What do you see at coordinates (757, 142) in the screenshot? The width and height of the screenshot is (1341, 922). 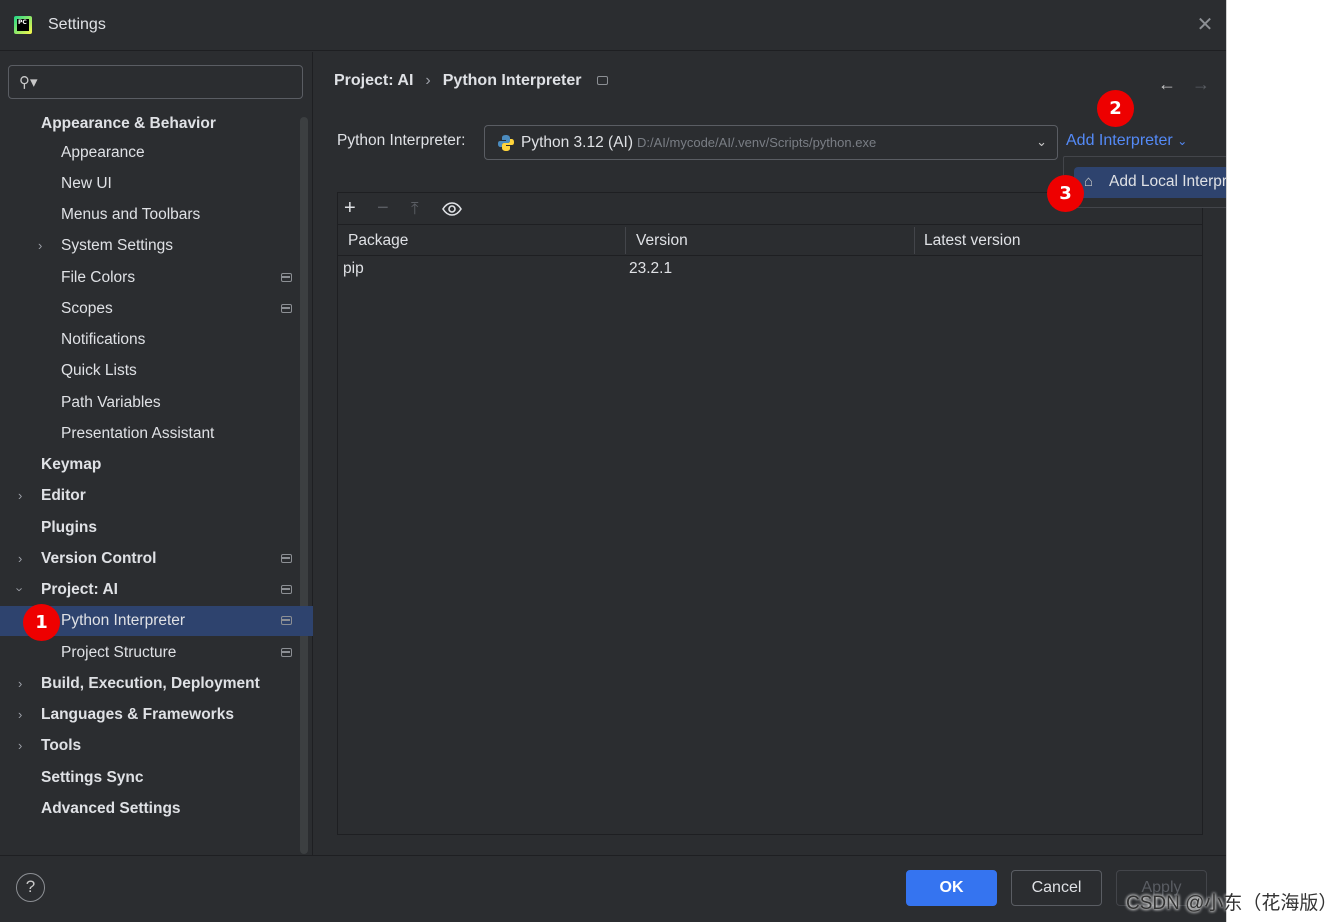 I see `interpreter-path: D:/AI/mycode/AI/.venv/Scripts/python.exe` at bounding box center [757, 142].